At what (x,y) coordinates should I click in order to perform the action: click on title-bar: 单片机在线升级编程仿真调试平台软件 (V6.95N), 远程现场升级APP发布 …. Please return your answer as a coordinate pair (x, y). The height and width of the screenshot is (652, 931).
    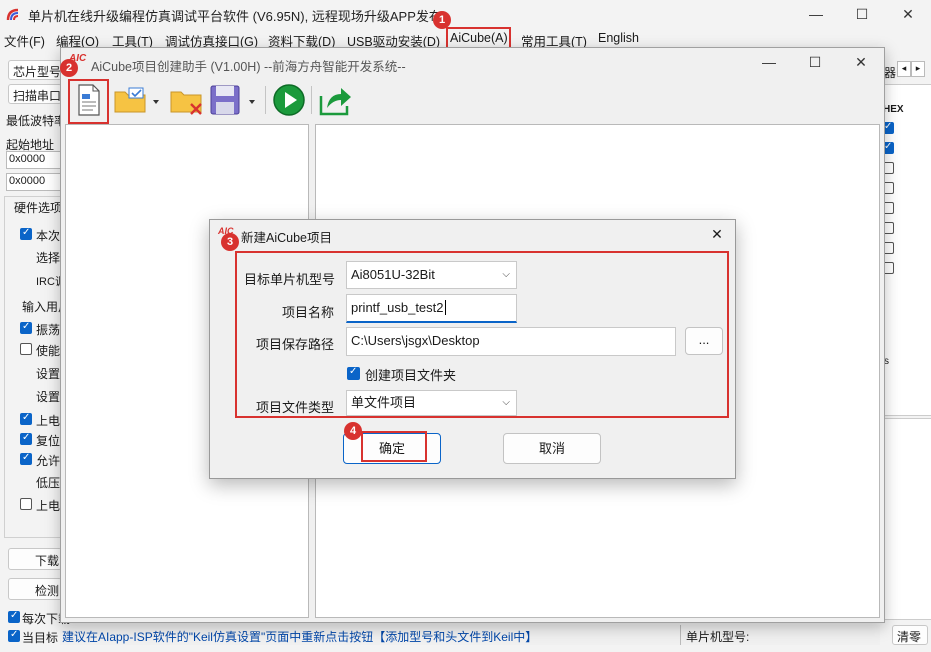
    Looking at the image, I should click on (465, 14).